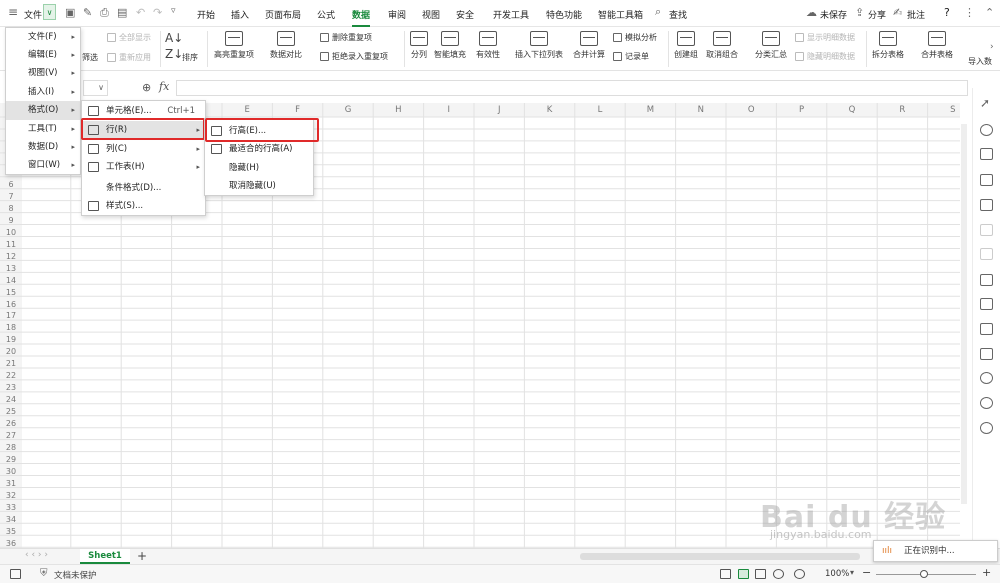 The height and width of the screenshot is (583, 1000). Describe the element at coordinates (361, 17) in the screenshot. I see `tab-data: 数据` at that location.